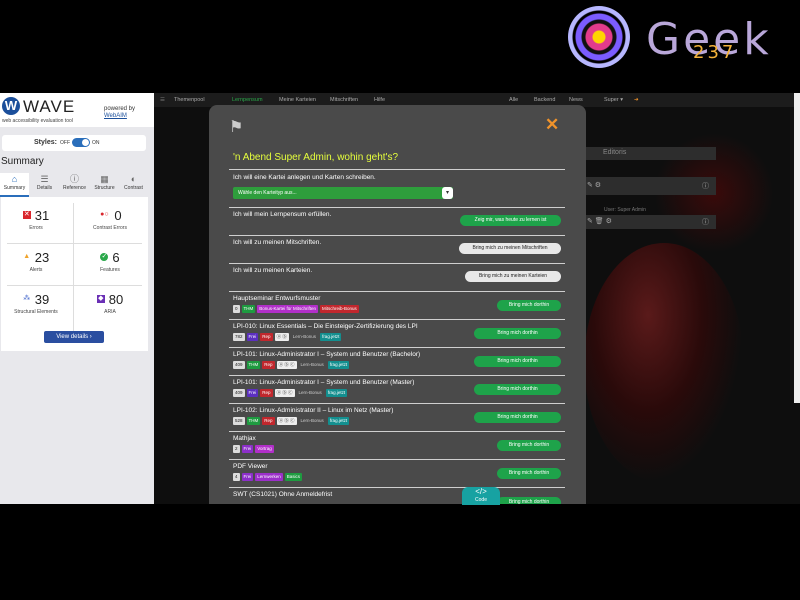  I want to click on tab-label: Summary, so click(14, 188).